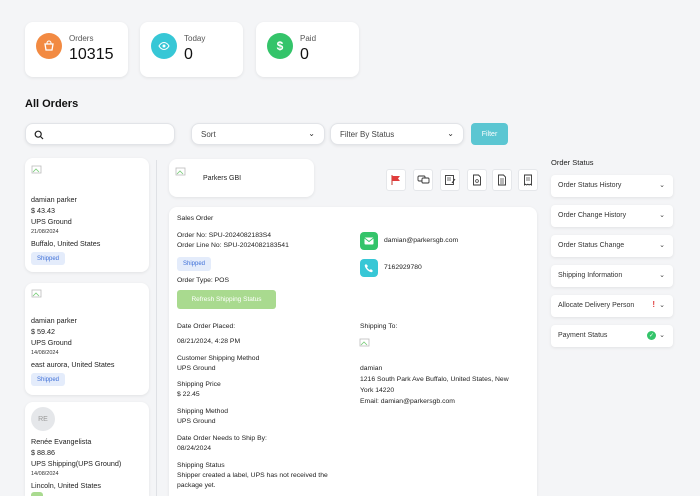 This screenshot has height=496, width=700. Describe the element at coordinates (66, 243) in the screenshot. I see `order-location: Buffalo, United States` at that location.